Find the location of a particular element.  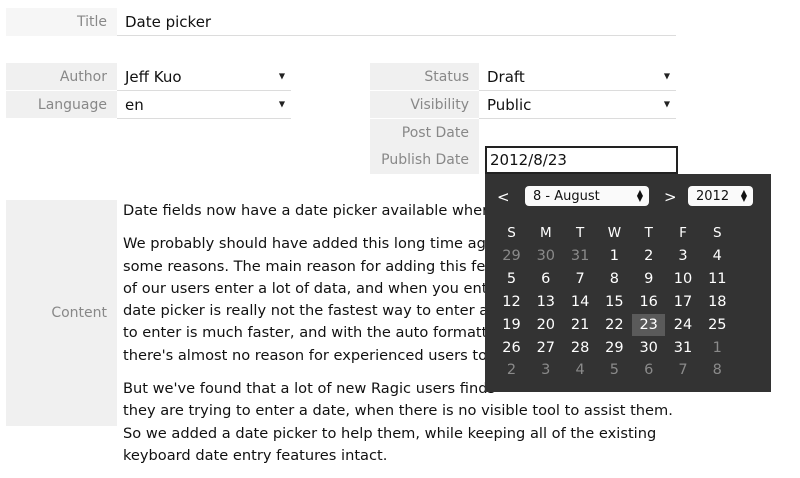

language-row: Language en ▼ is located at coordinates (148, 104).